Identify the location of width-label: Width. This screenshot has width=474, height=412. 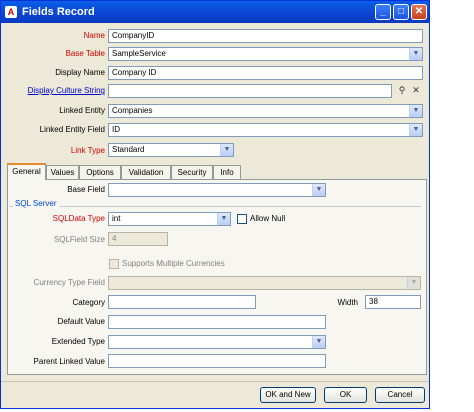
(347, 302).